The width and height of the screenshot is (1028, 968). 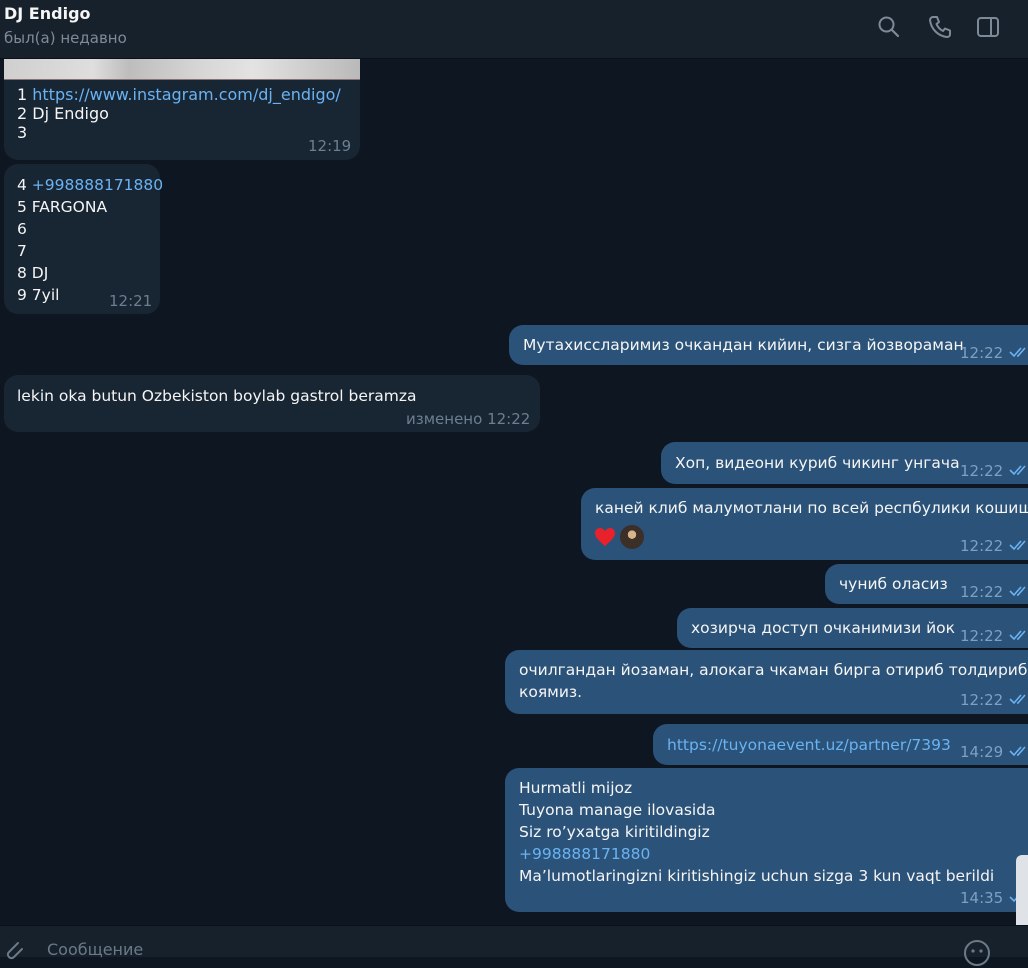 I want to click on chat-status: был(а) недавно, so click(x=65, y=38).